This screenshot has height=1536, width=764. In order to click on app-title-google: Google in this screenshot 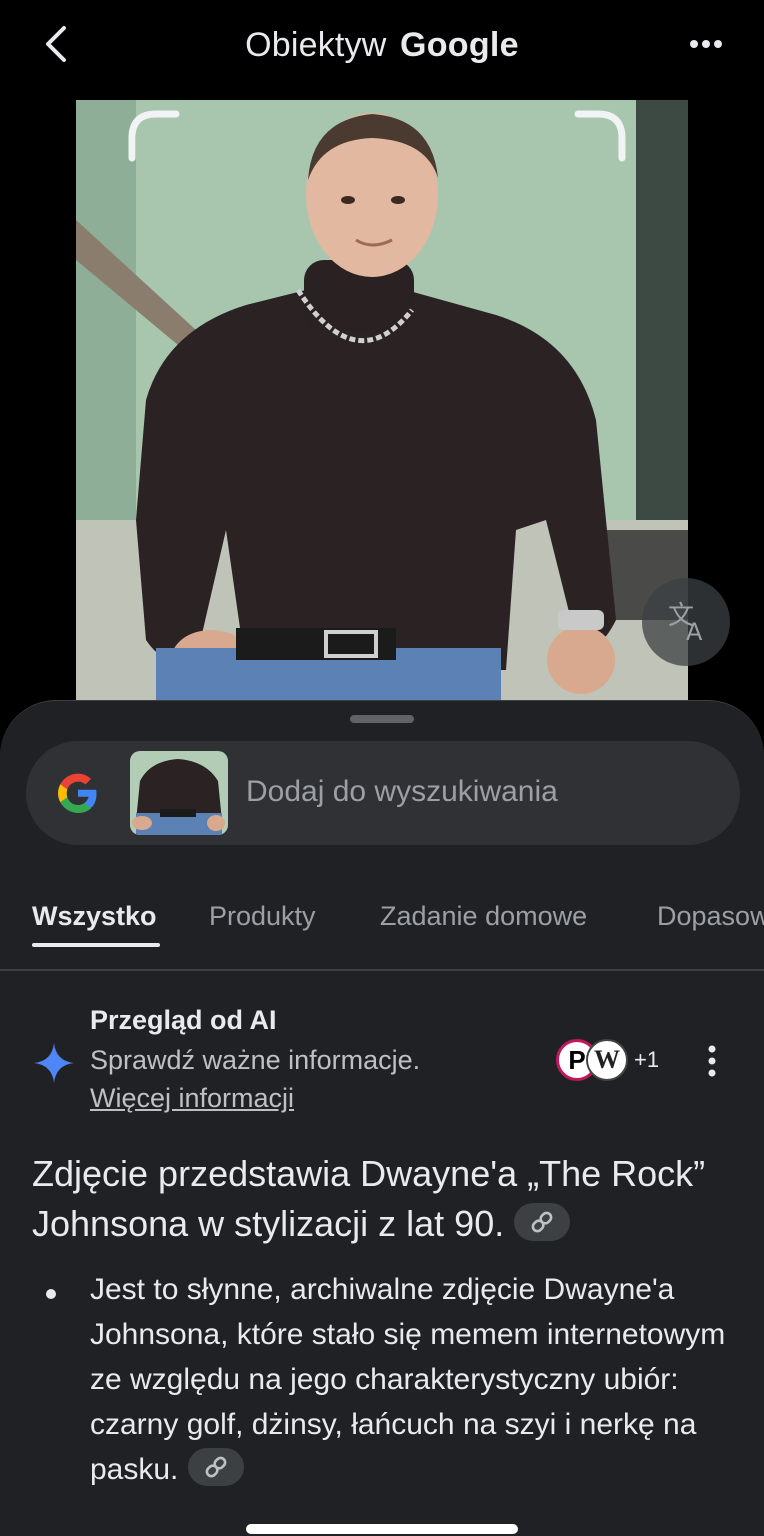, I will do `click(459, 45)`.